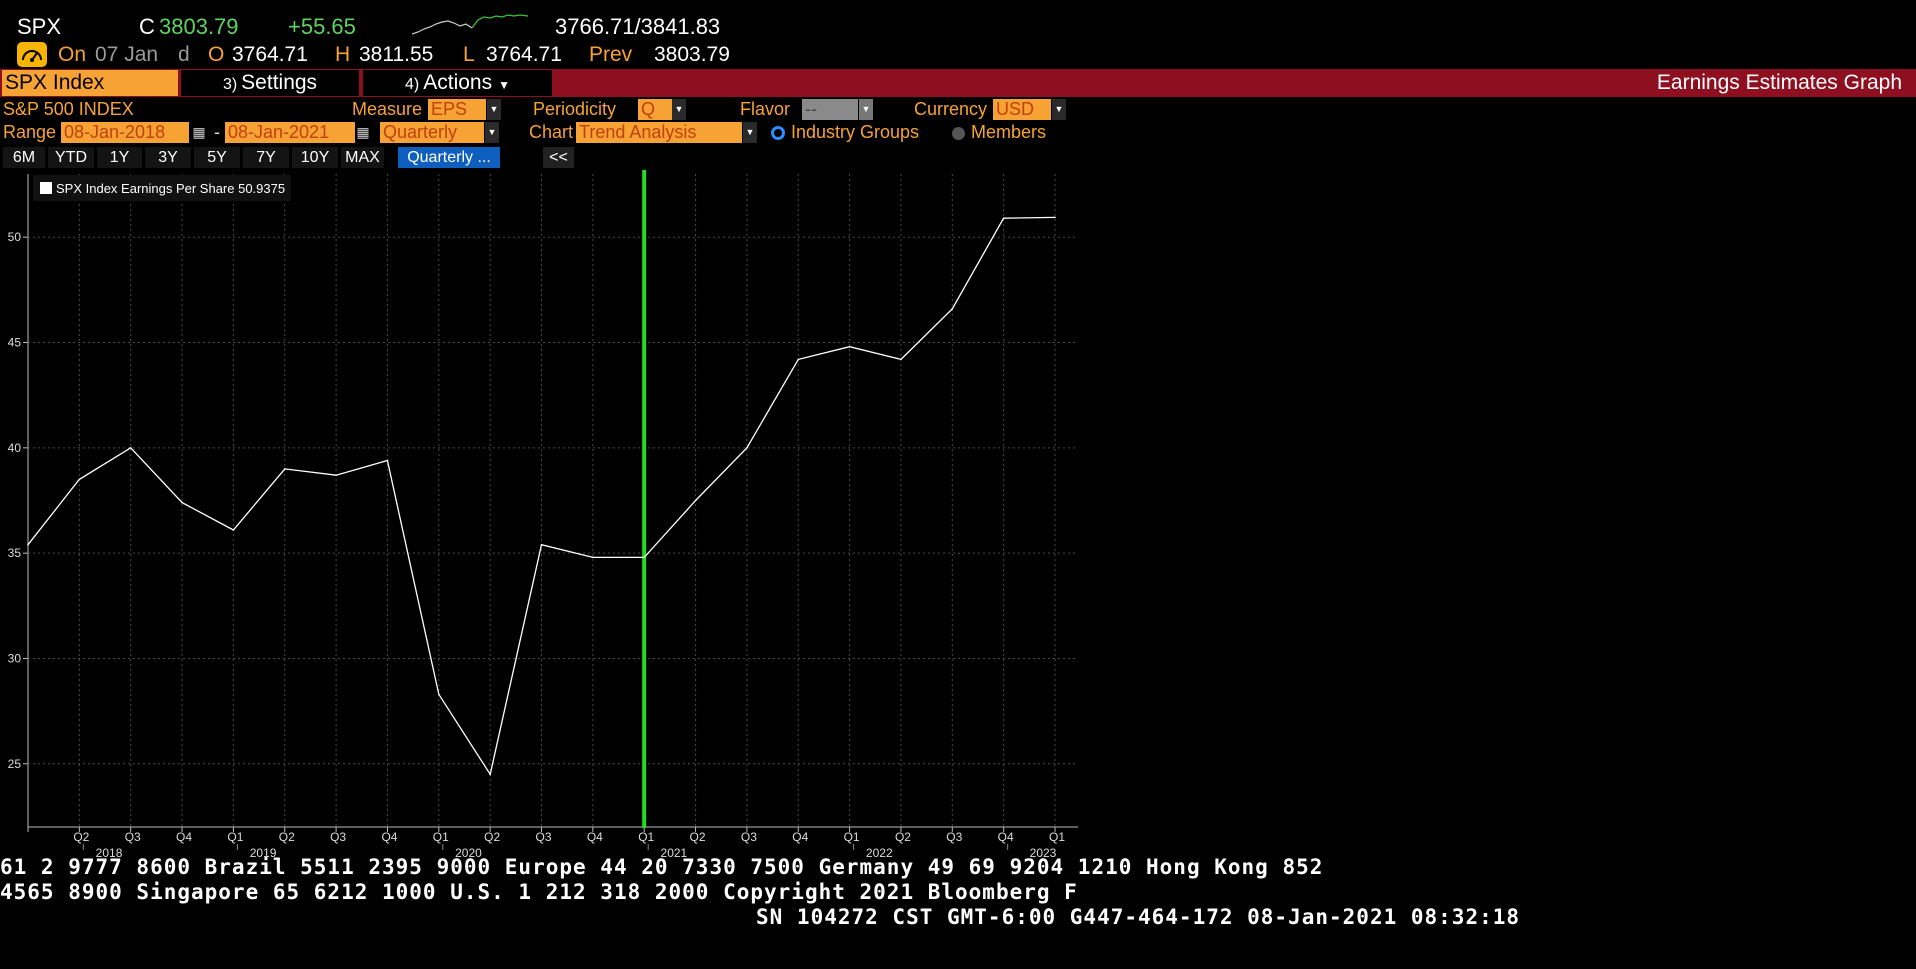 Image resolution: width=1916 pixels, height=969 pixels. Describe the element at coordinates (119, 157) in the screenshot. I see `range-btn-1y: 1Y` at that location.